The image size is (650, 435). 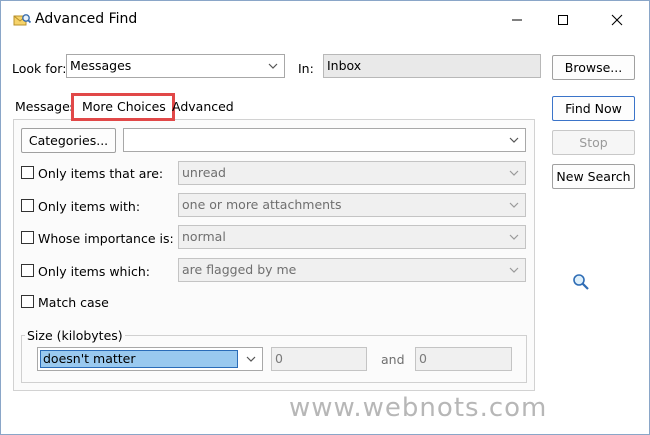 What do you see at coordinates (593, 176) in the screenshot?
I see `new-search-button: New Search` at bounding box center [593, 176].